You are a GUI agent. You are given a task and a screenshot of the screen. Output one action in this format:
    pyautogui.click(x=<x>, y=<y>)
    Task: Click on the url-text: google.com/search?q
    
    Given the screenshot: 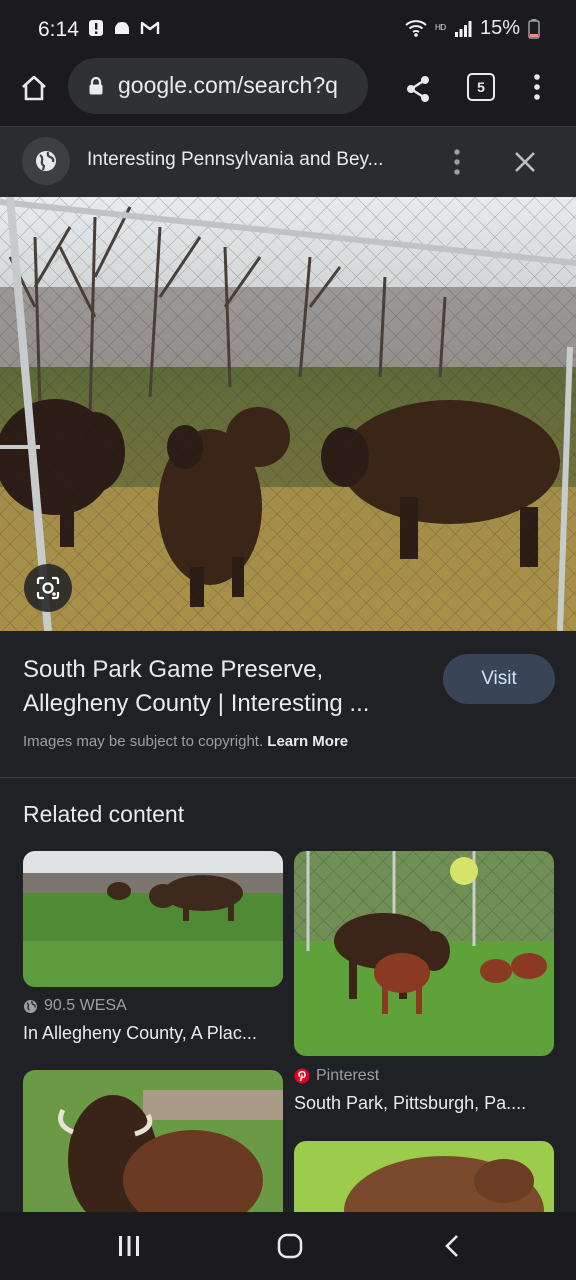 What is the action you would take?
    pyautogui.click(x=228, y=85)
    